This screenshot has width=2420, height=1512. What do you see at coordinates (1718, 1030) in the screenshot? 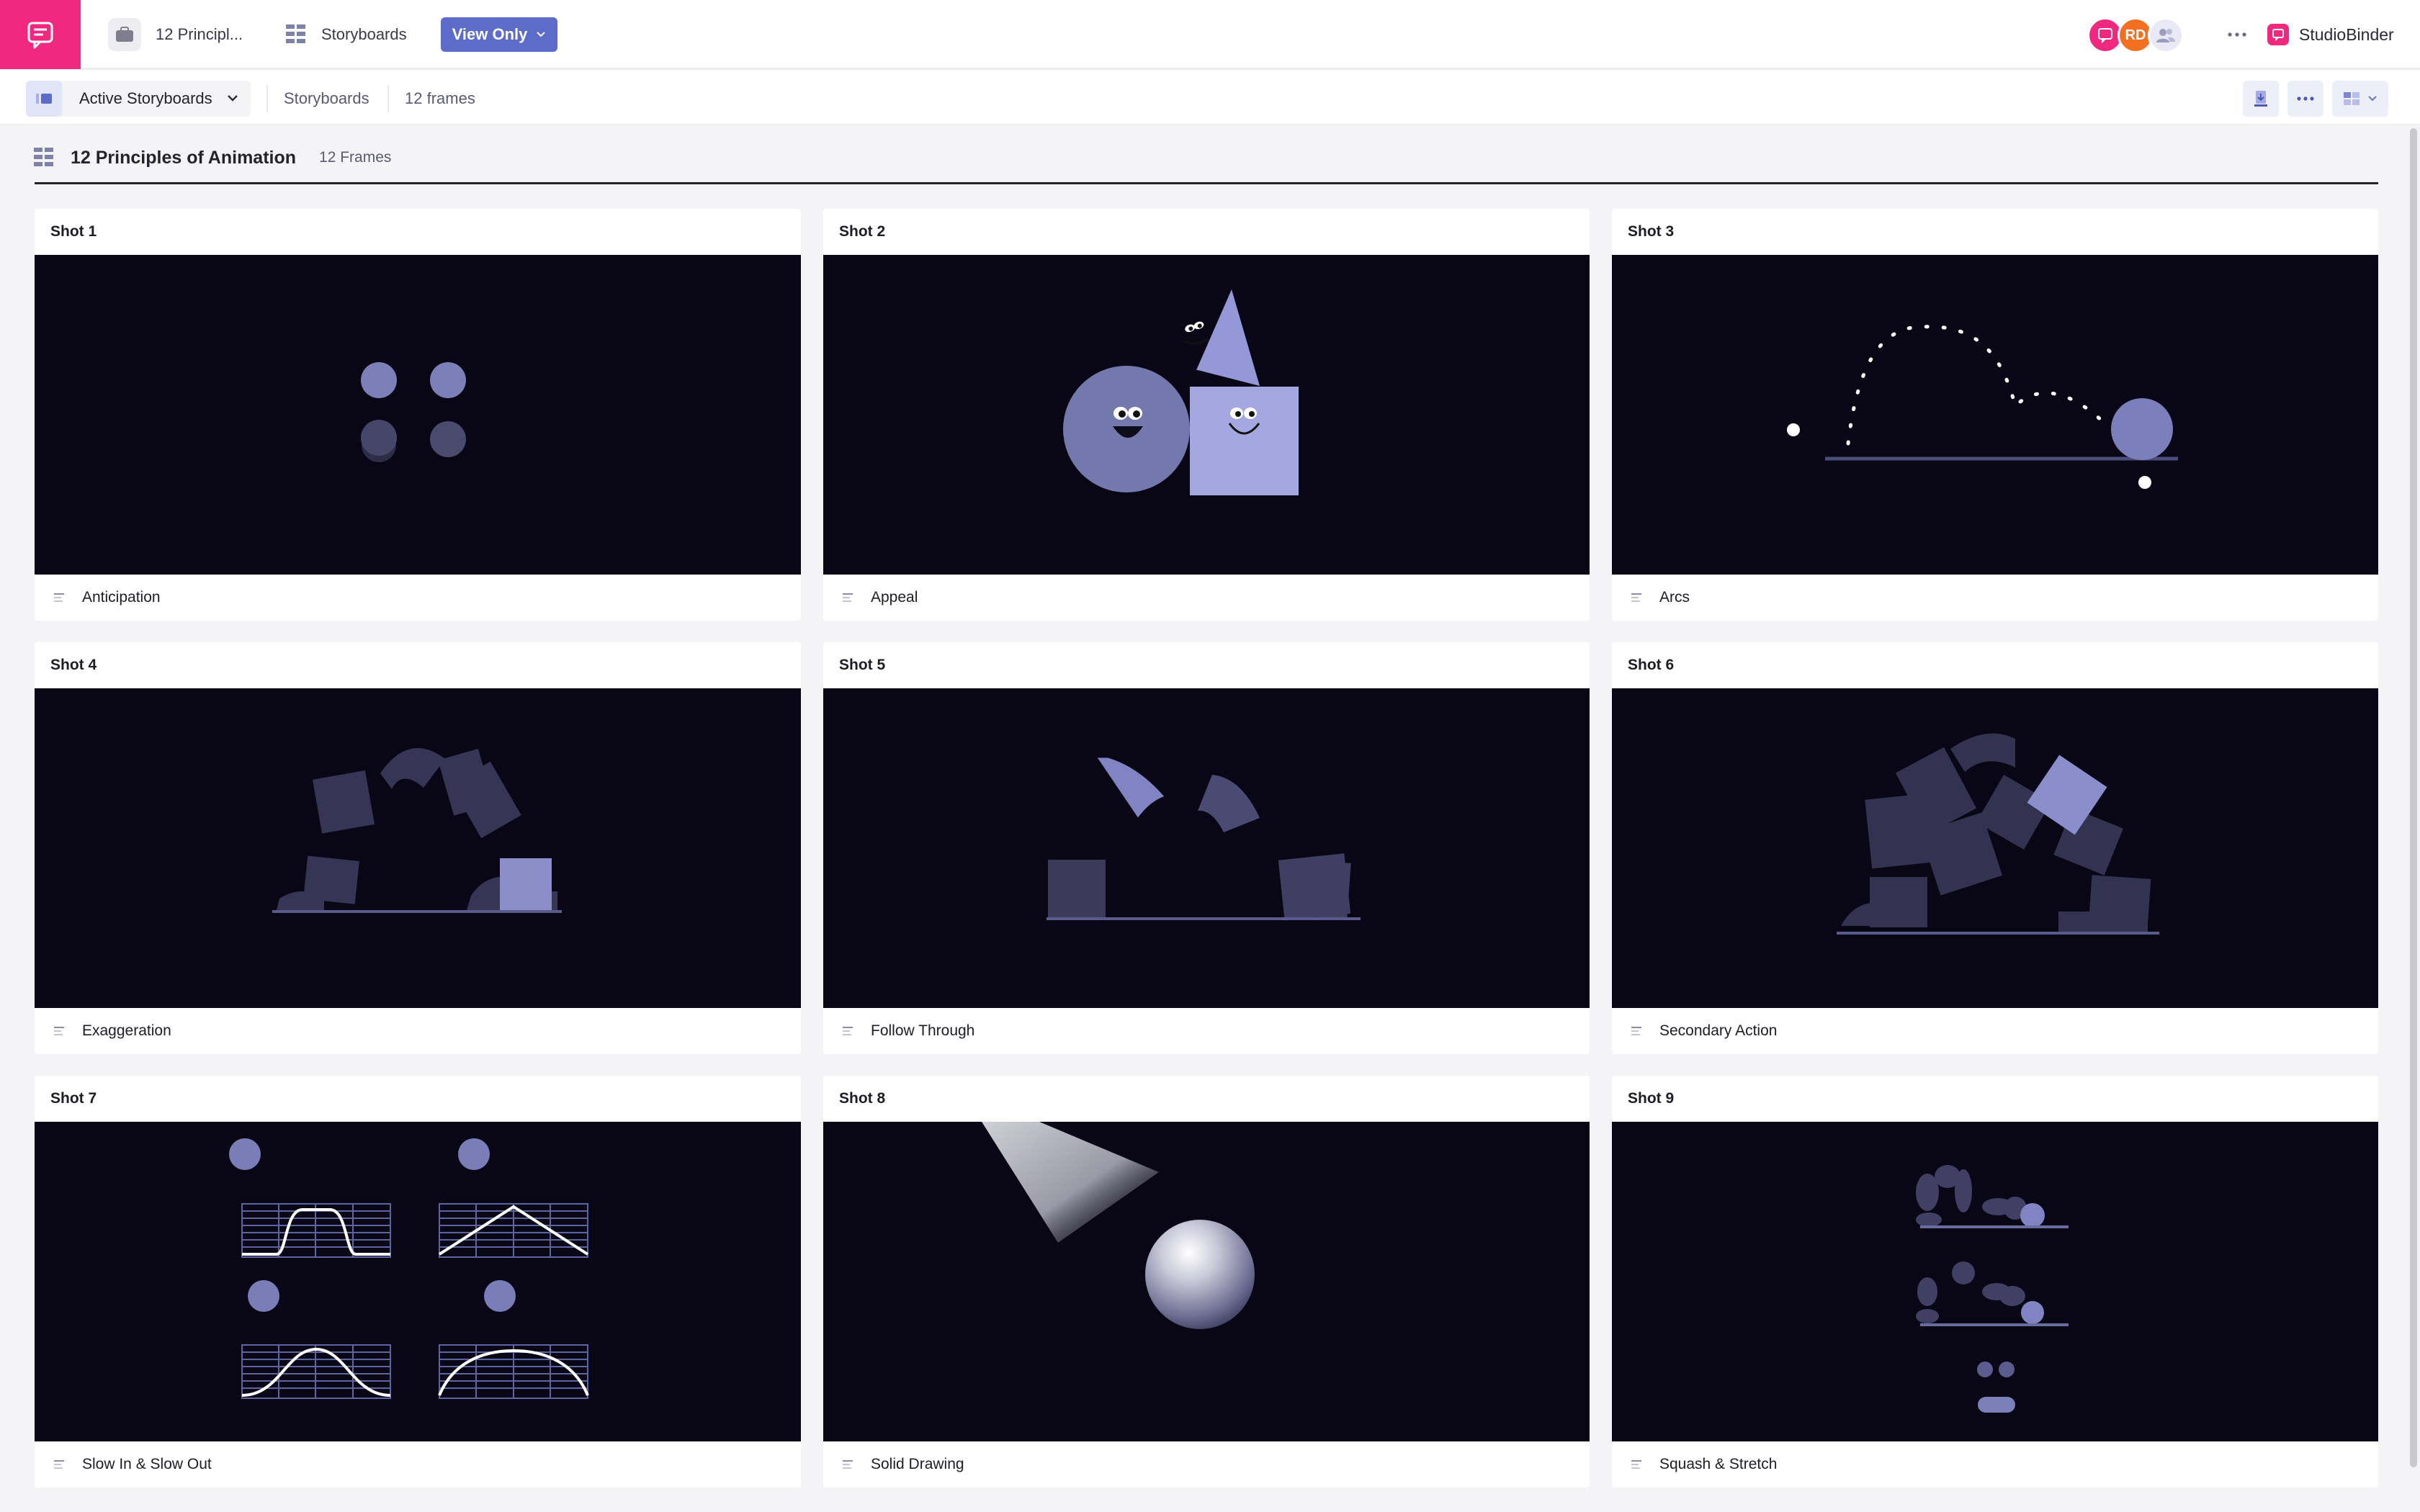
I see `shot-name: Secondary Action` at bounding box center [1718, 1030].